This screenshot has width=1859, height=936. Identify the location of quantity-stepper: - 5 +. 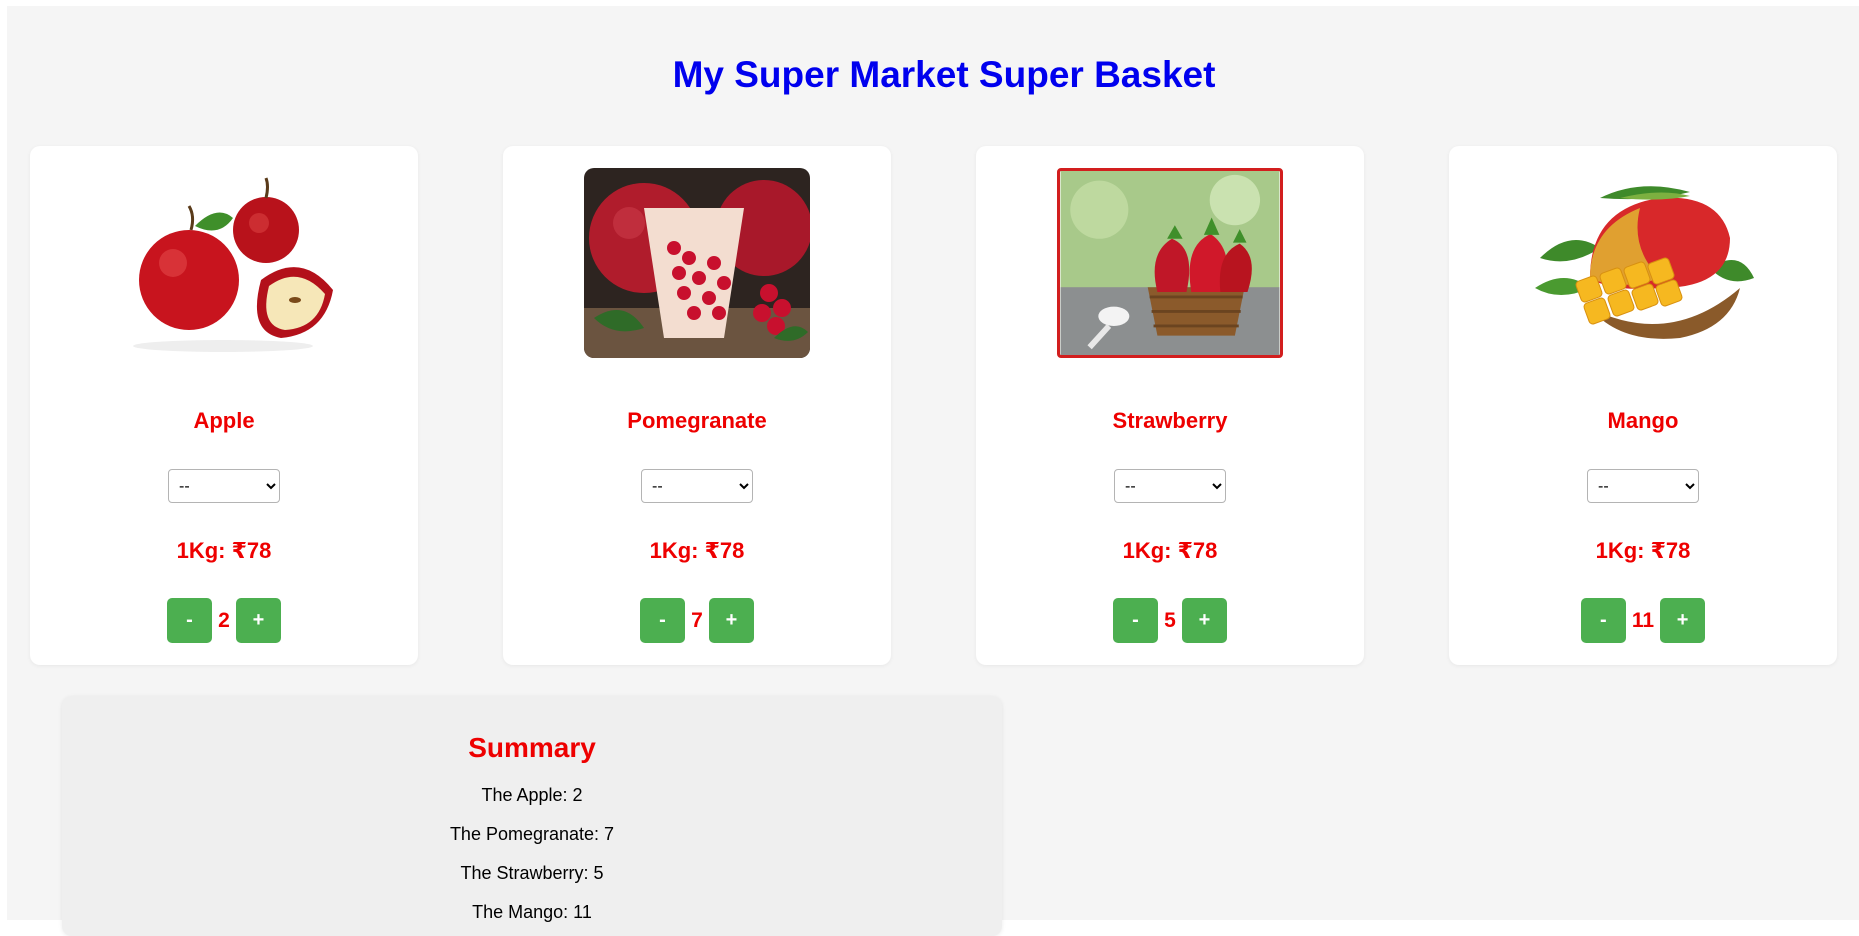
(1170, 620).